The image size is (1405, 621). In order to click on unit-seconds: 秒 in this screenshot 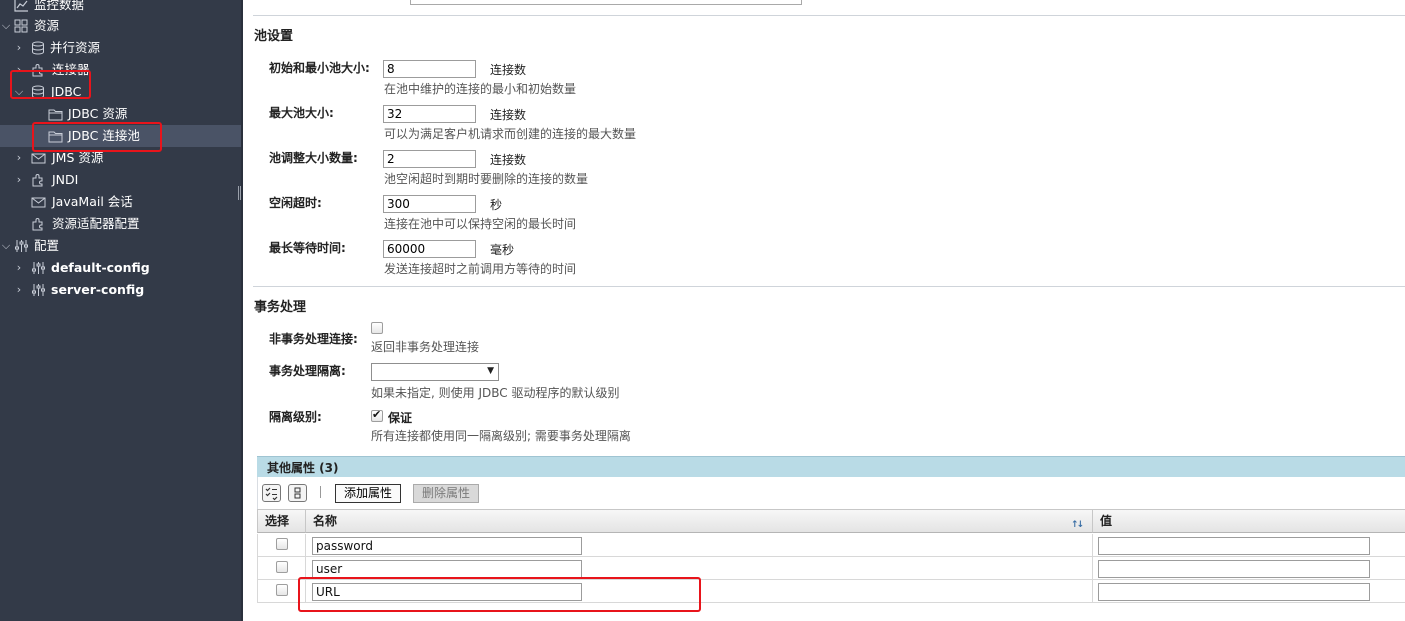, I will do `click(496, 205)`.